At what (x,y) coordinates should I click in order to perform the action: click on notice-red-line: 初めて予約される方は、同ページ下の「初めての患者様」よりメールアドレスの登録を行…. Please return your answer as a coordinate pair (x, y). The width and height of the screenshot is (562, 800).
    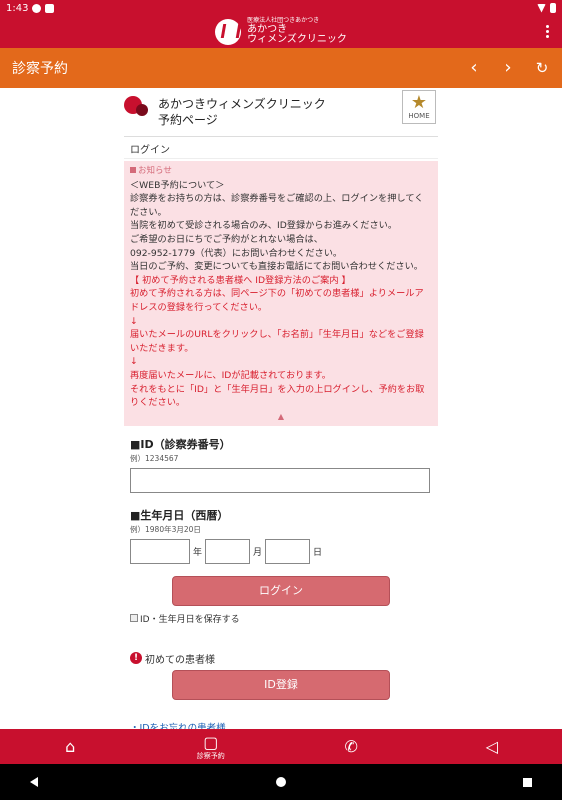
    Looking at the image, I should click on (277, 300).